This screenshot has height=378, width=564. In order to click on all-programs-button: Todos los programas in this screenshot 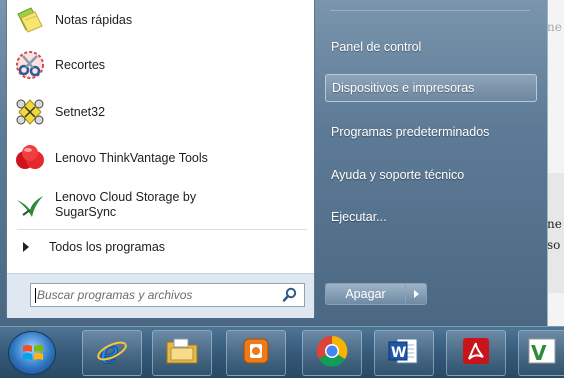, I will do `click(163, 247)`.